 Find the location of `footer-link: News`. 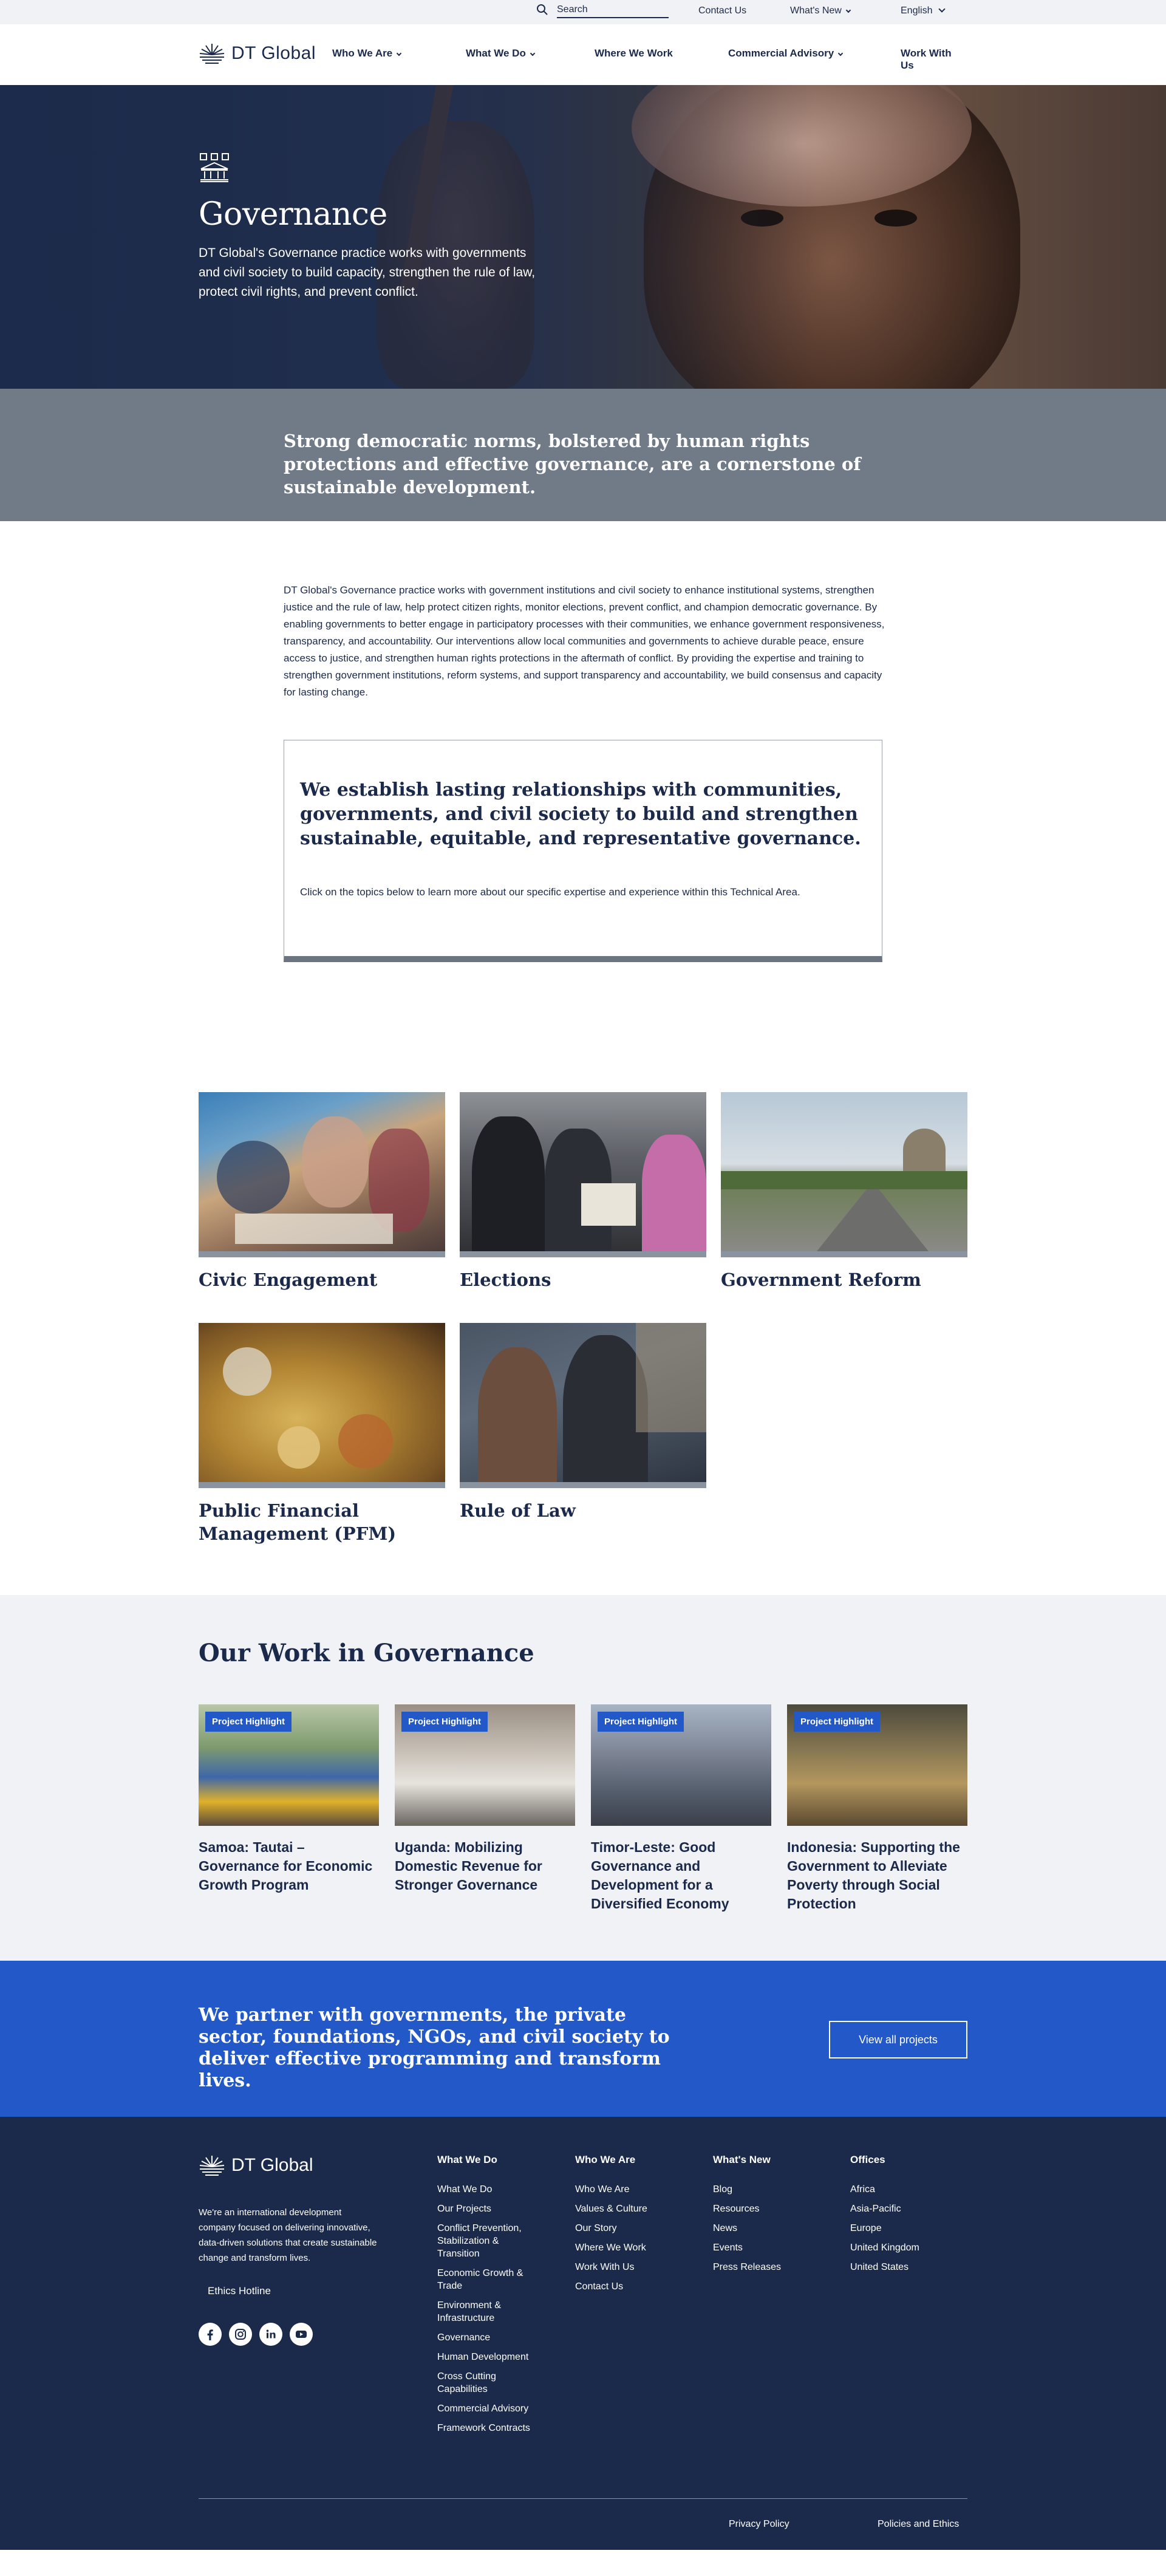

footer-link: News is located at coordinates (764, 2228).